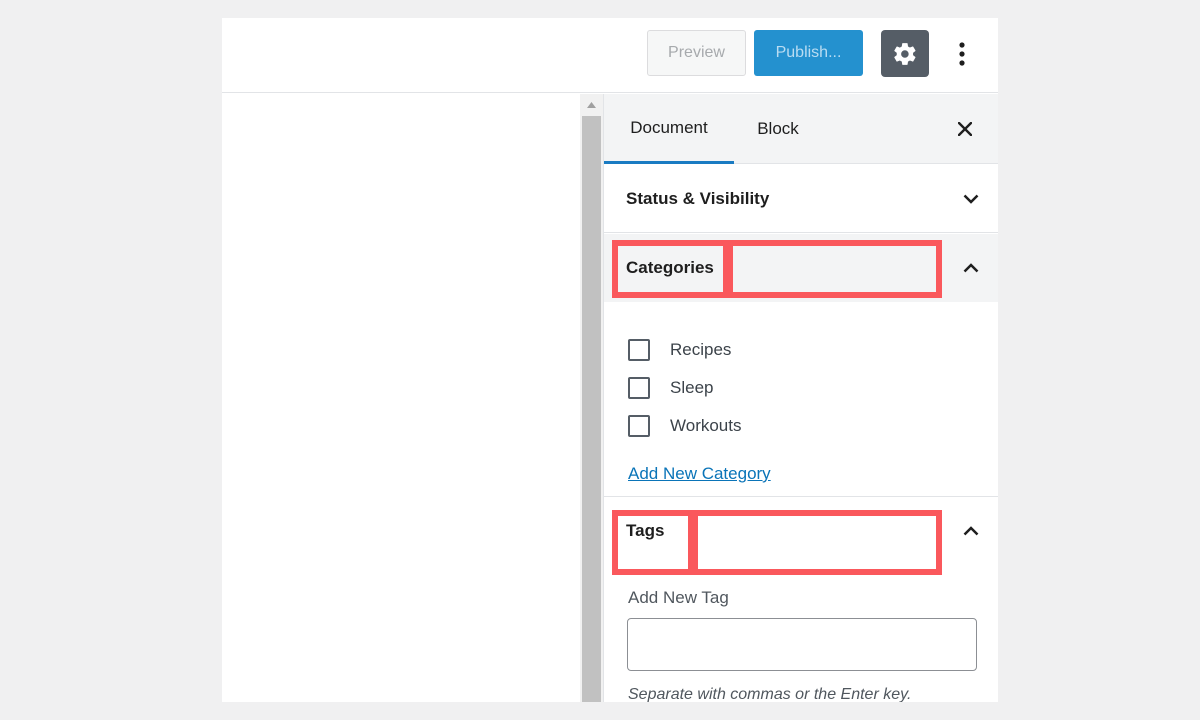 The image size is (1200, 720). Describe the element at coordinates (778, 129) in the screenshot. I see `tab-block: Block` at that location.